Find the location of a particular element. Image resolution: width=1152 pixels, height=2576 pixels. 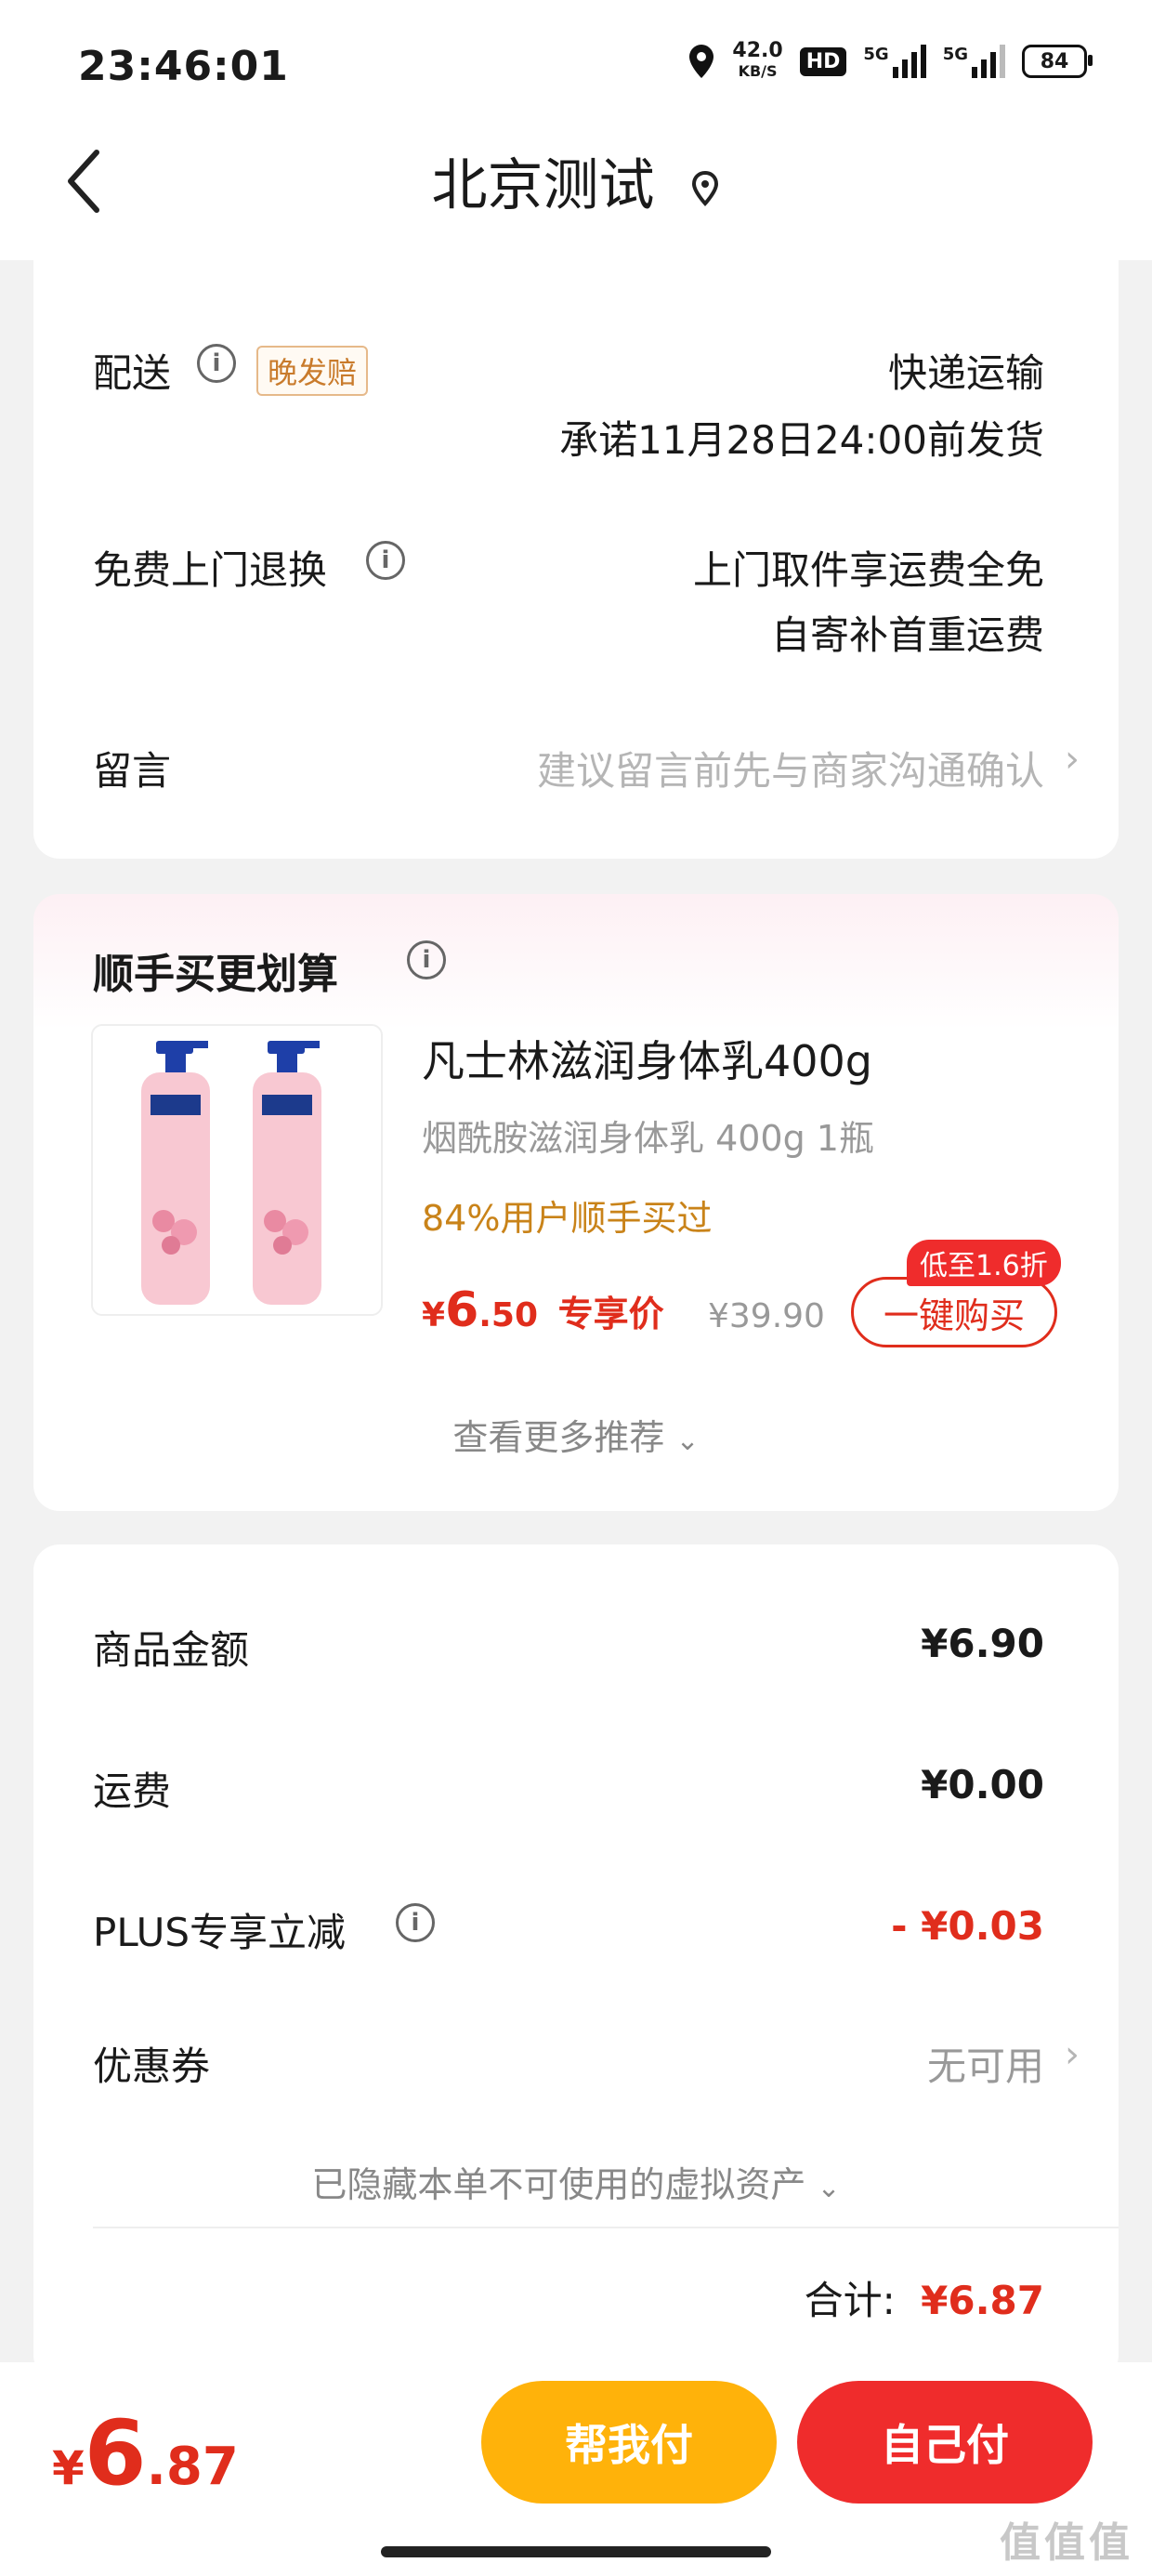

addon-info-icon: i is located at coordinates (426, 959).